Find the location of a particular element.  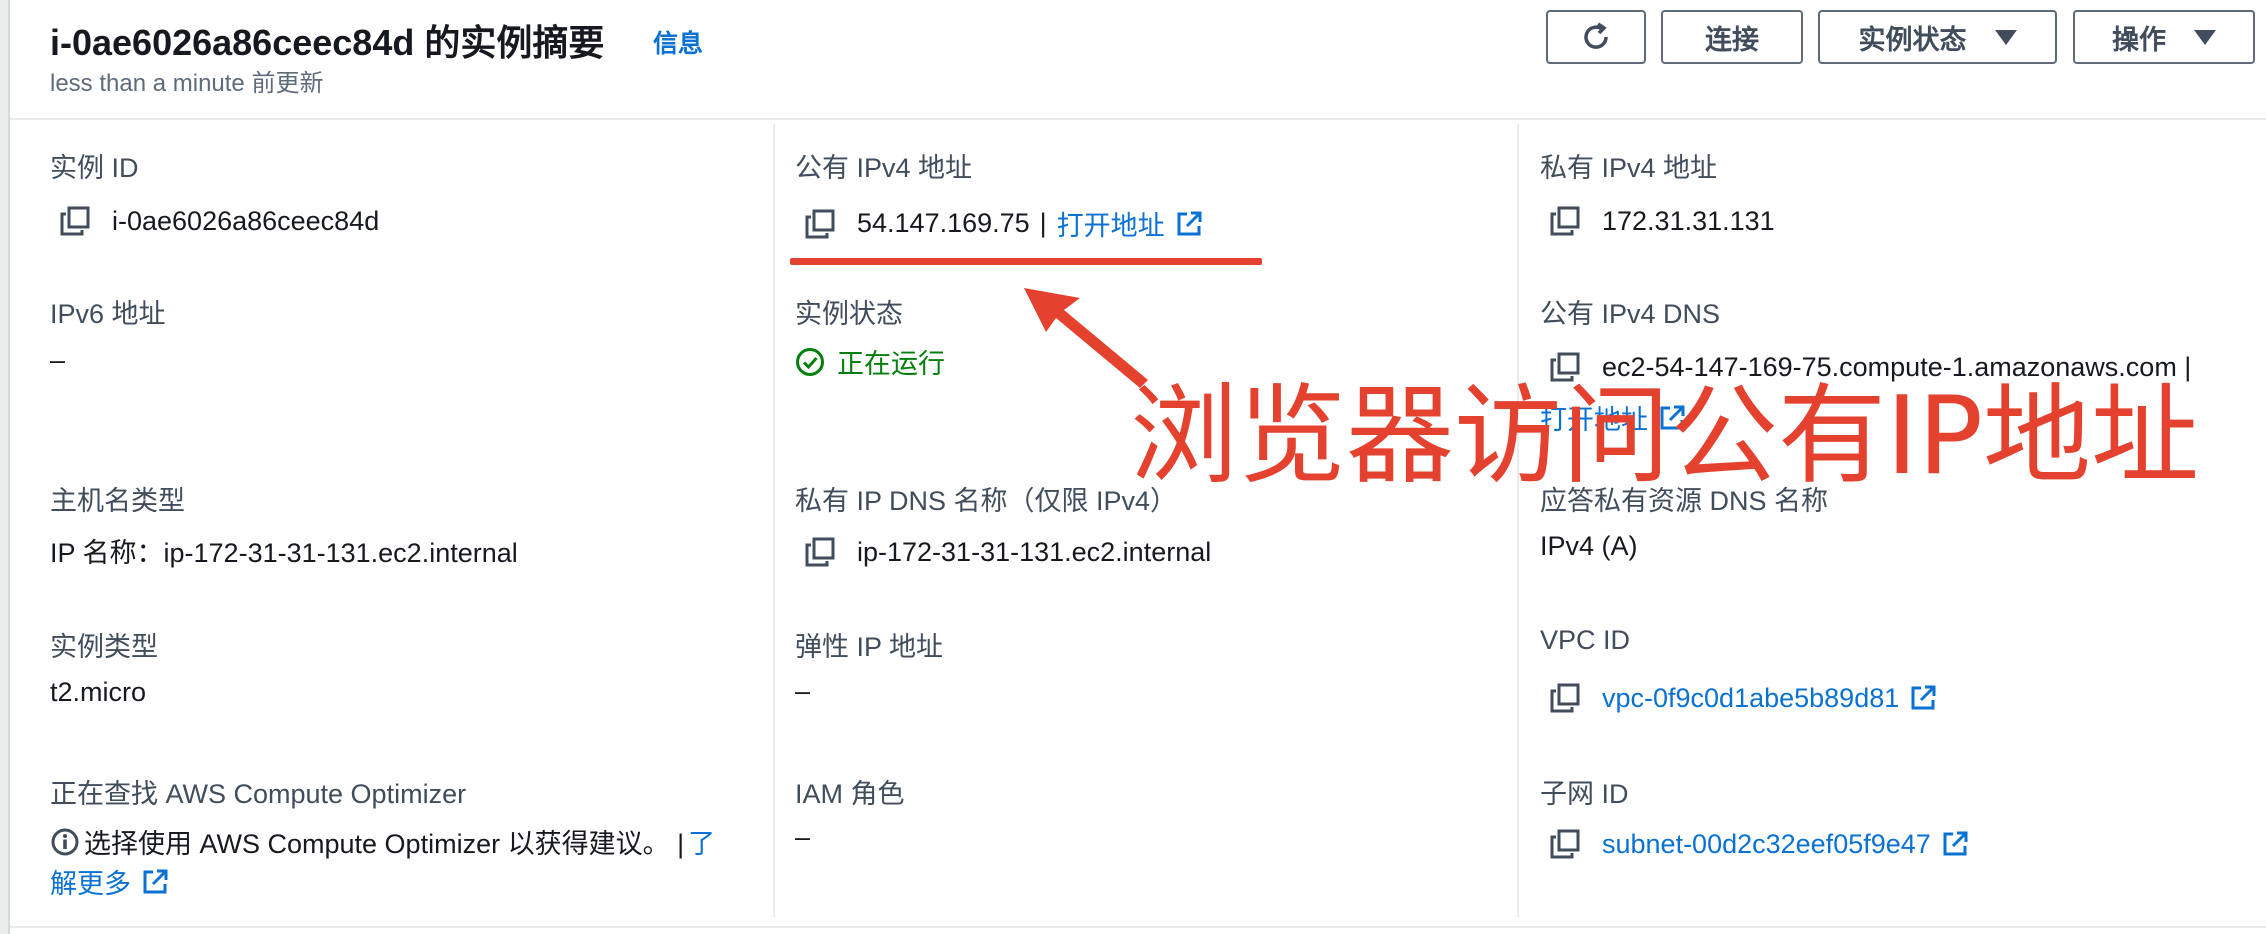

subnet-id-label: 子网 ID is located at coordinates (1584, 794).